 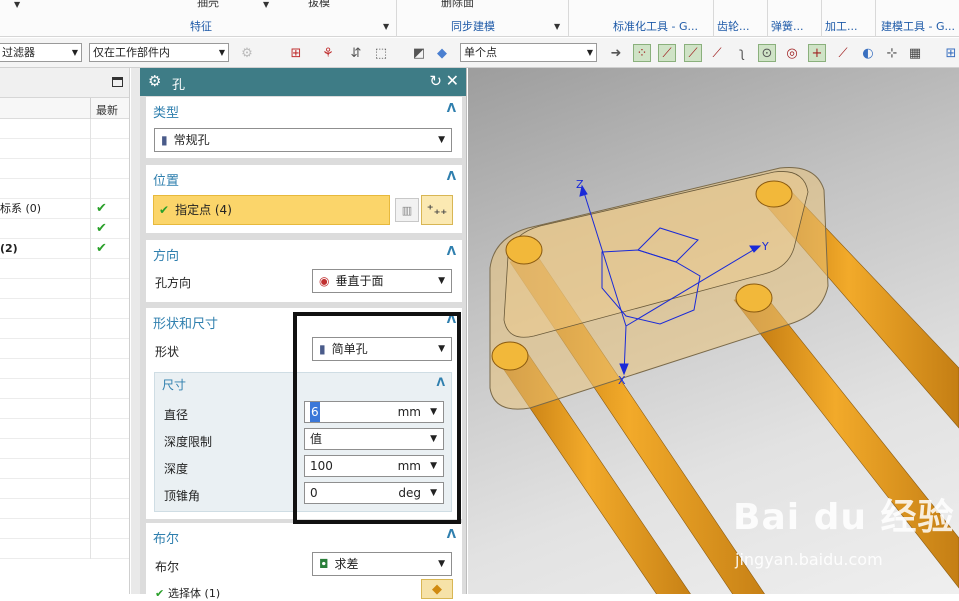 What do you see at coordinates (187, 593) in the screenshot?
I see `select-body-field: ✔ 选择体 (1)` at bounding box center [187, 593].